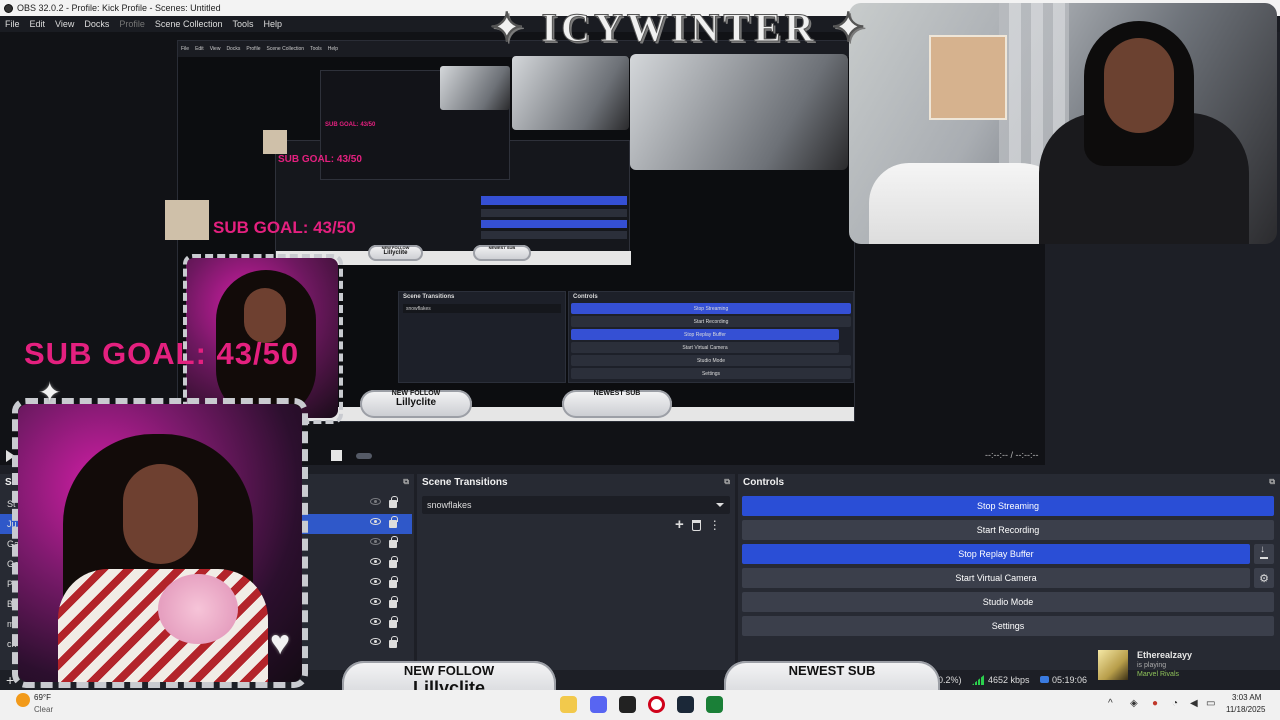  What do you see at coordinates (42, 697) in the screenshot?
I see `weather-temp: 69°F` at bounding box center [42, 697].